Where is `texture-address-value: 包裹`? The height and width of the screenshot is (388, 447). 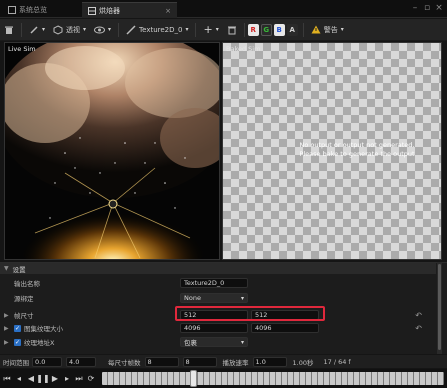 texture-address-value: 包裹 is located at coordinates (190, 343).